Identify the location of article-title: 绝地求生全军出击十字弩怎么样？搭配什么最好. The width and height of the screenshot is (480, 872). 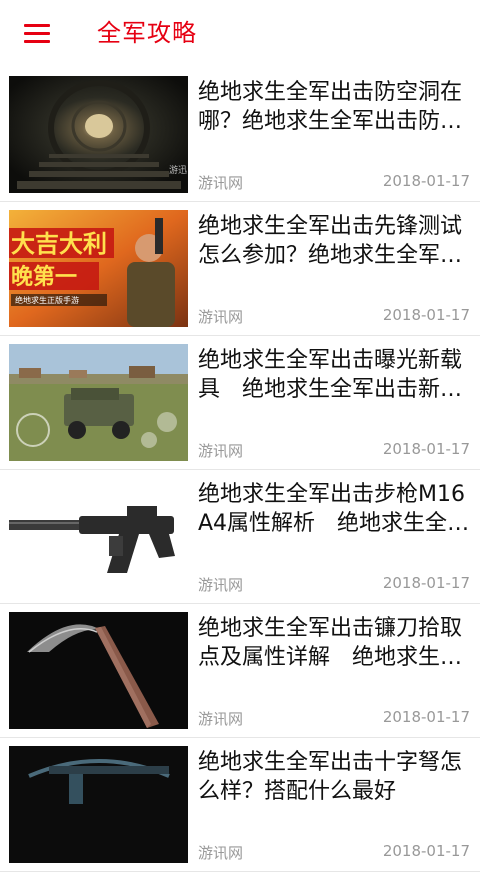
(330, 777).